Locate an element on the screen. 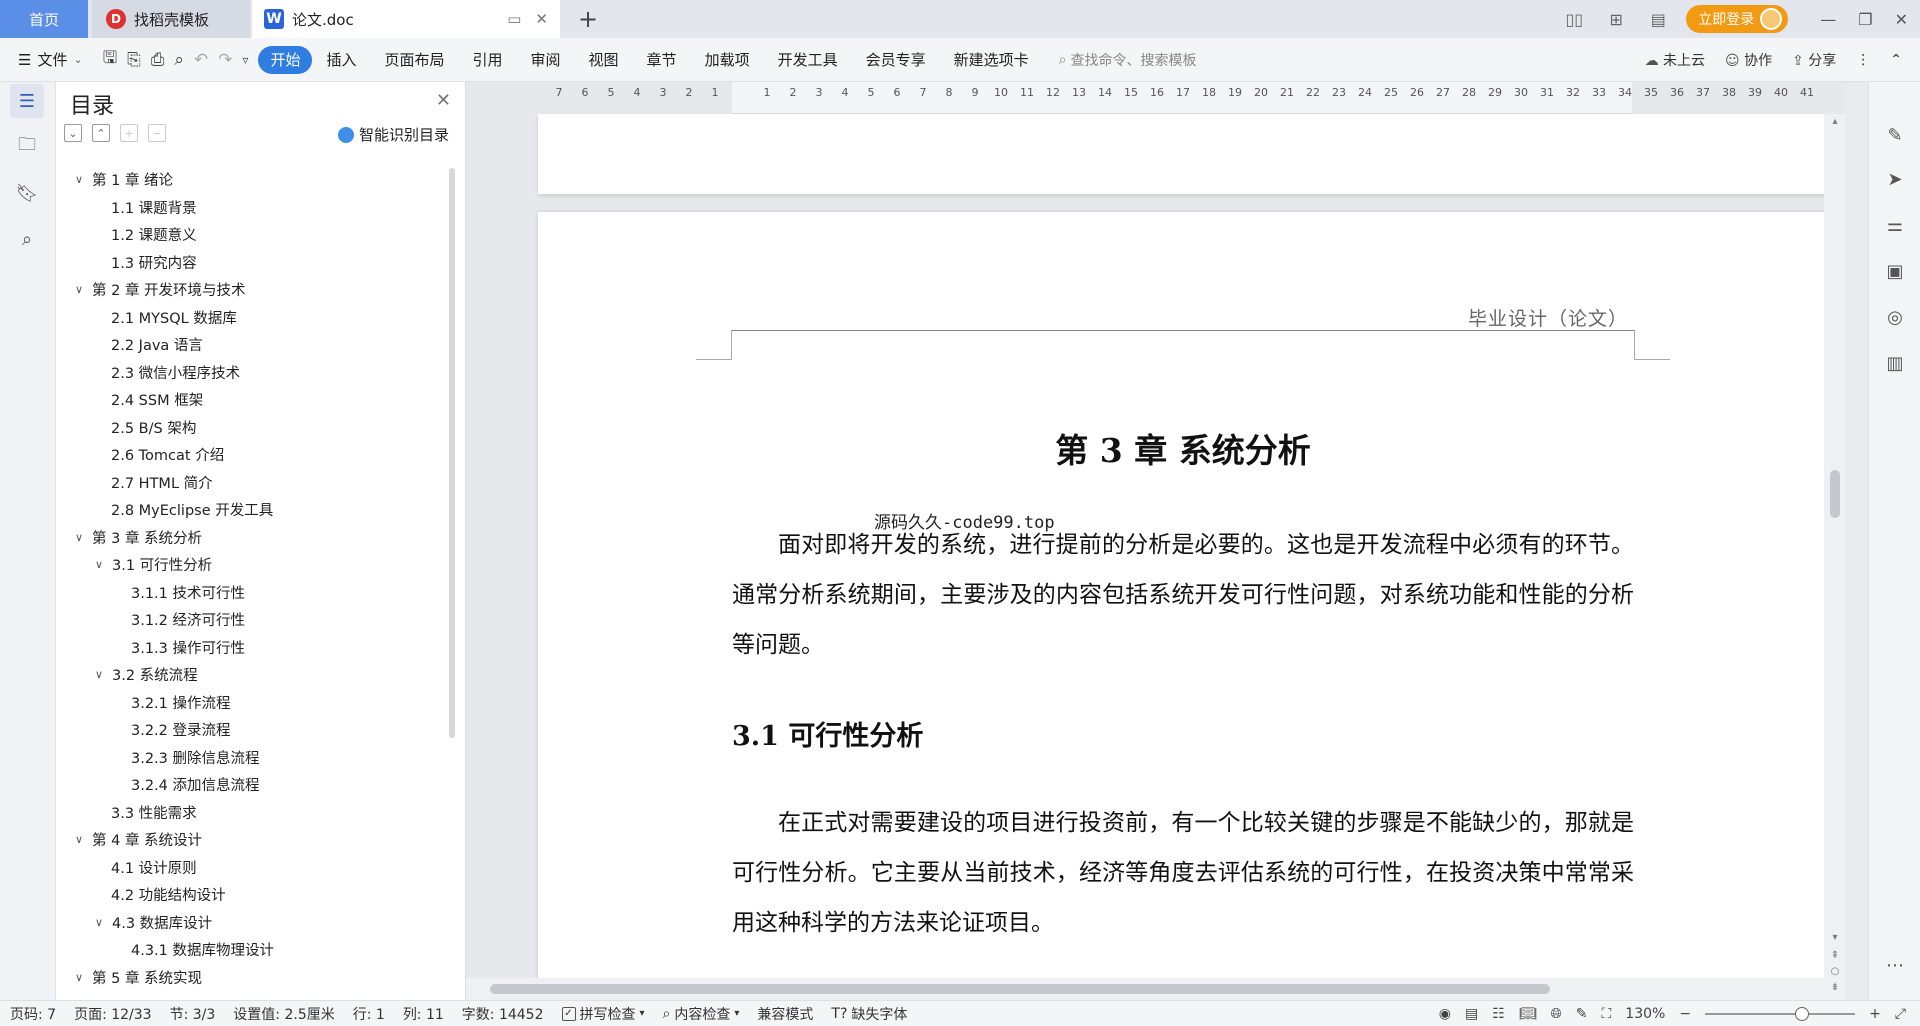  fullscreen-icon: ⤢ is located at coordinates (1900, 1014).